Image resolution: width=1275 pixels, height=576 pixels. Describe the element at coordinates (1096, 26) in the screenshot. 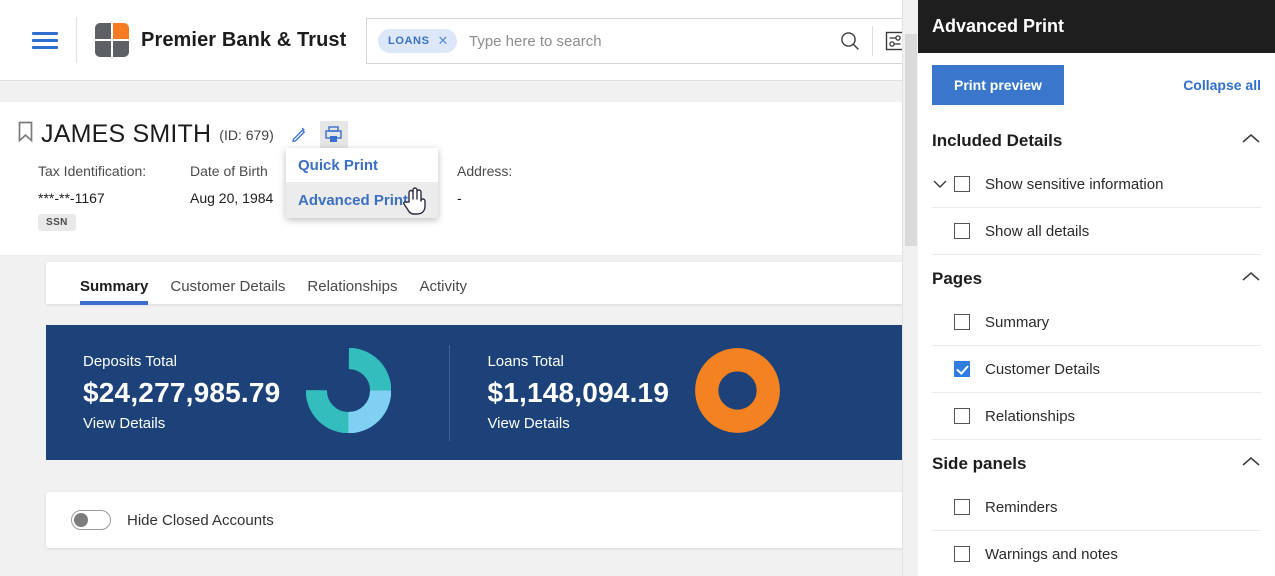

I see `panel-header: Advanced Print` at that location.